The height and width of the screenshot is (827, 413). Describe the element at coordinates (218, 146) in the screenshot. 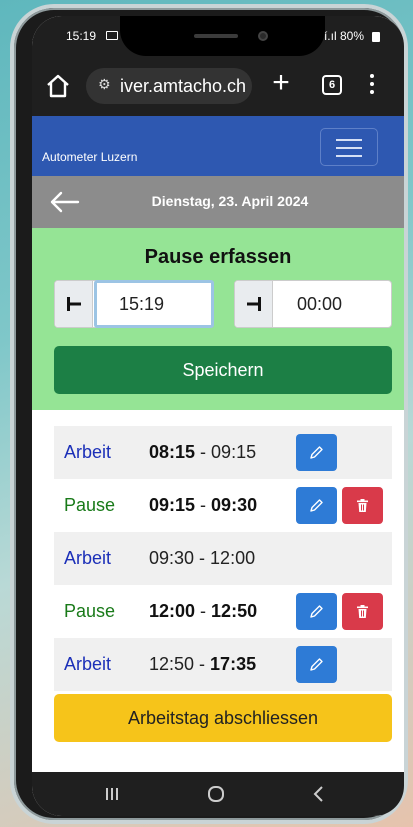

I see `app-navbar: Autometer Luzern` at that location.